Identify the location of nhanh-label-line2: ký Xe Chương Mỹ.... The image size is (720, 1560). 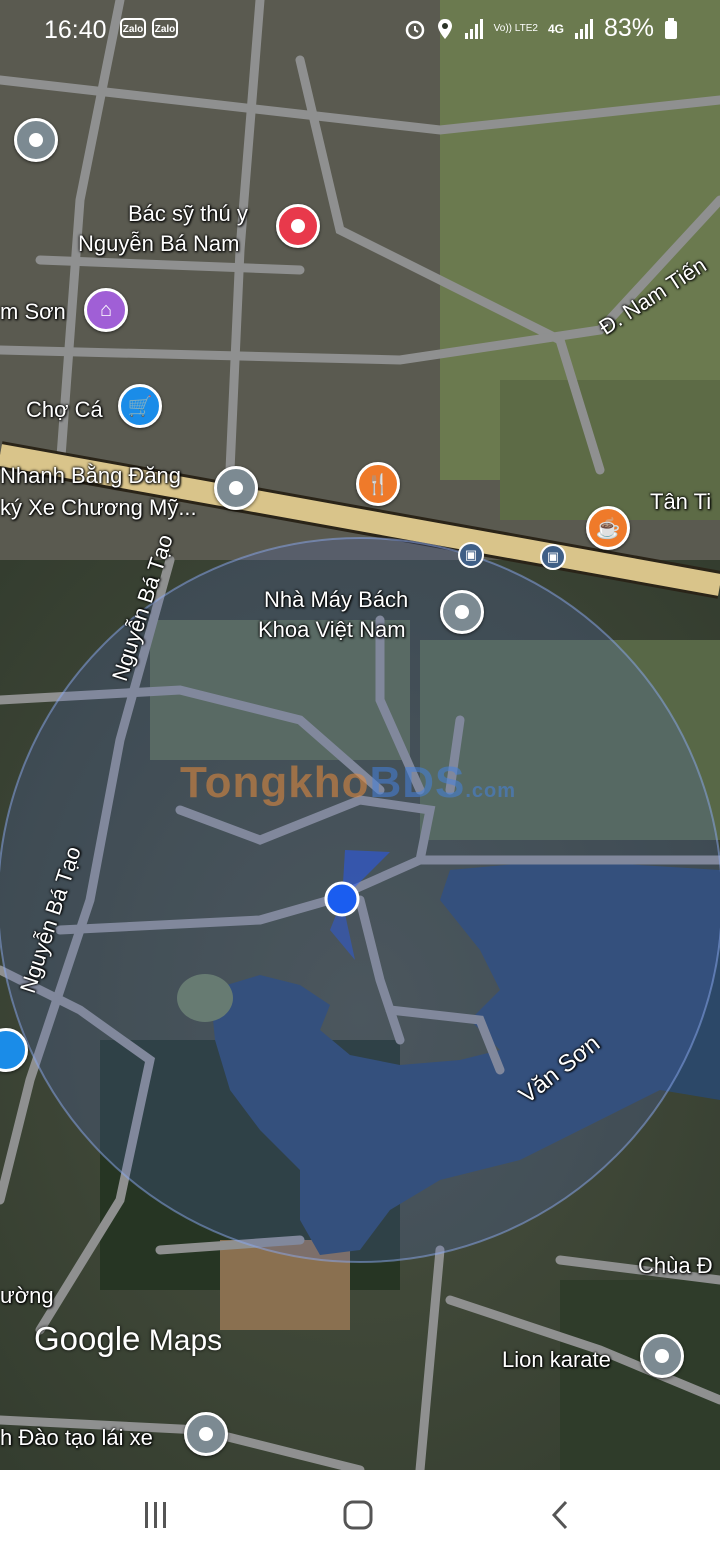
(98, 507).